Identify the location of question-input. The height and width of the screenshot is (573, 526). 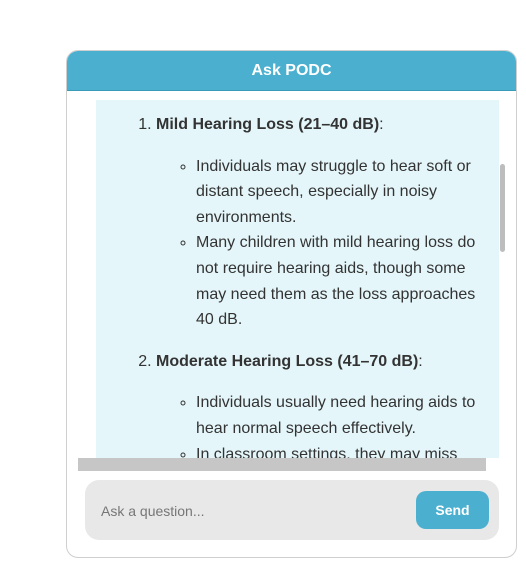
(251, 511).